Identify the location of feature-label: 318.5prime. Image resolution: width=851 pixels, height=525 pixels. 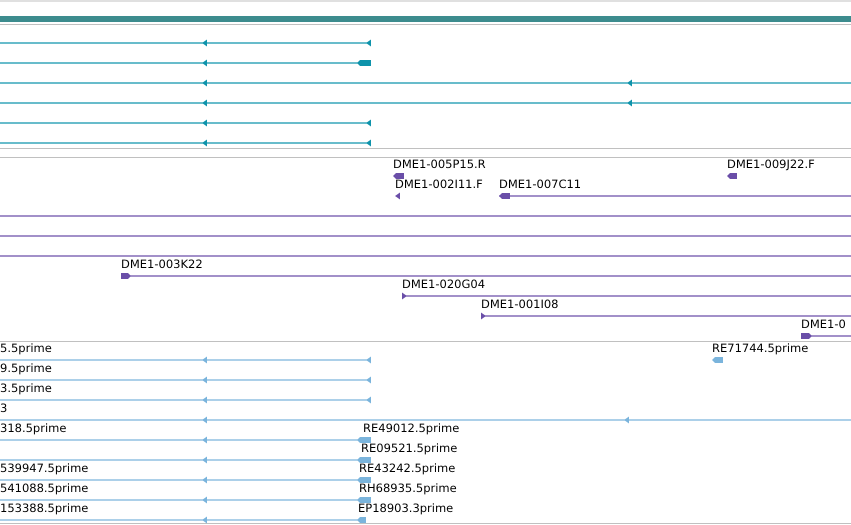
(33, 428).